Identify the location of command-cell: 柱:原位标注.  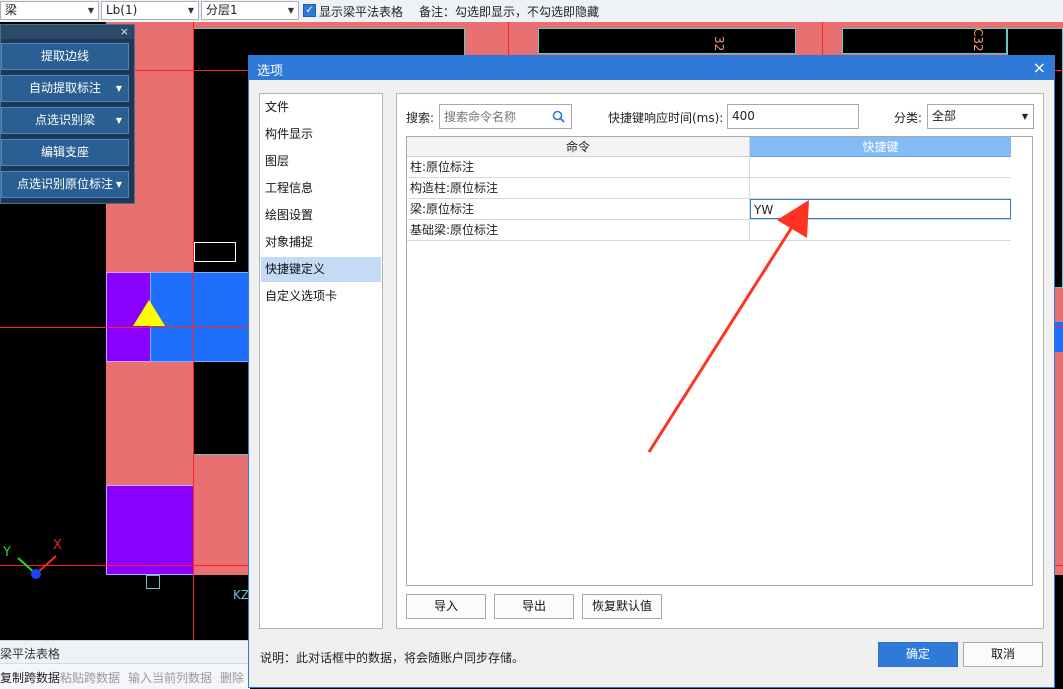
(578, 167).